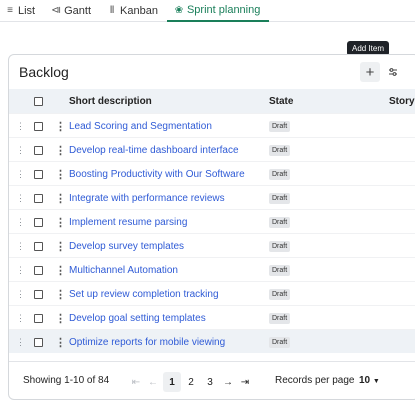 The height and width of the screenshot is (404, 415). Describe the element at coordinates (166, 101) in the screenshot. I see `column-header-description: Short description` at that location.